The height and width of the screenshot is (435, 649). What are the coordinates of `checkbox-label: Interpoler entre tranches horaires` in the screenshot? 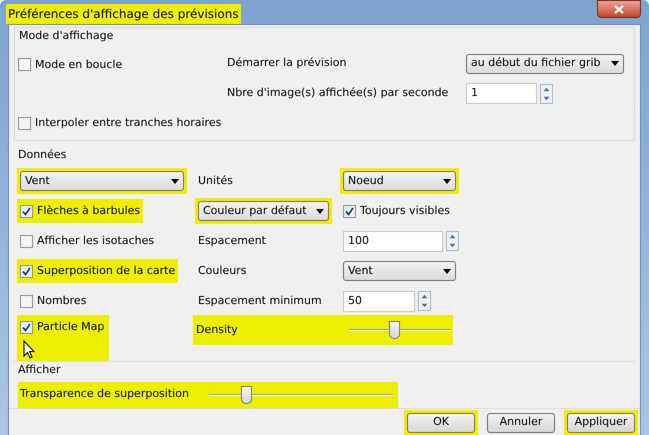 It's located at (128, 123).